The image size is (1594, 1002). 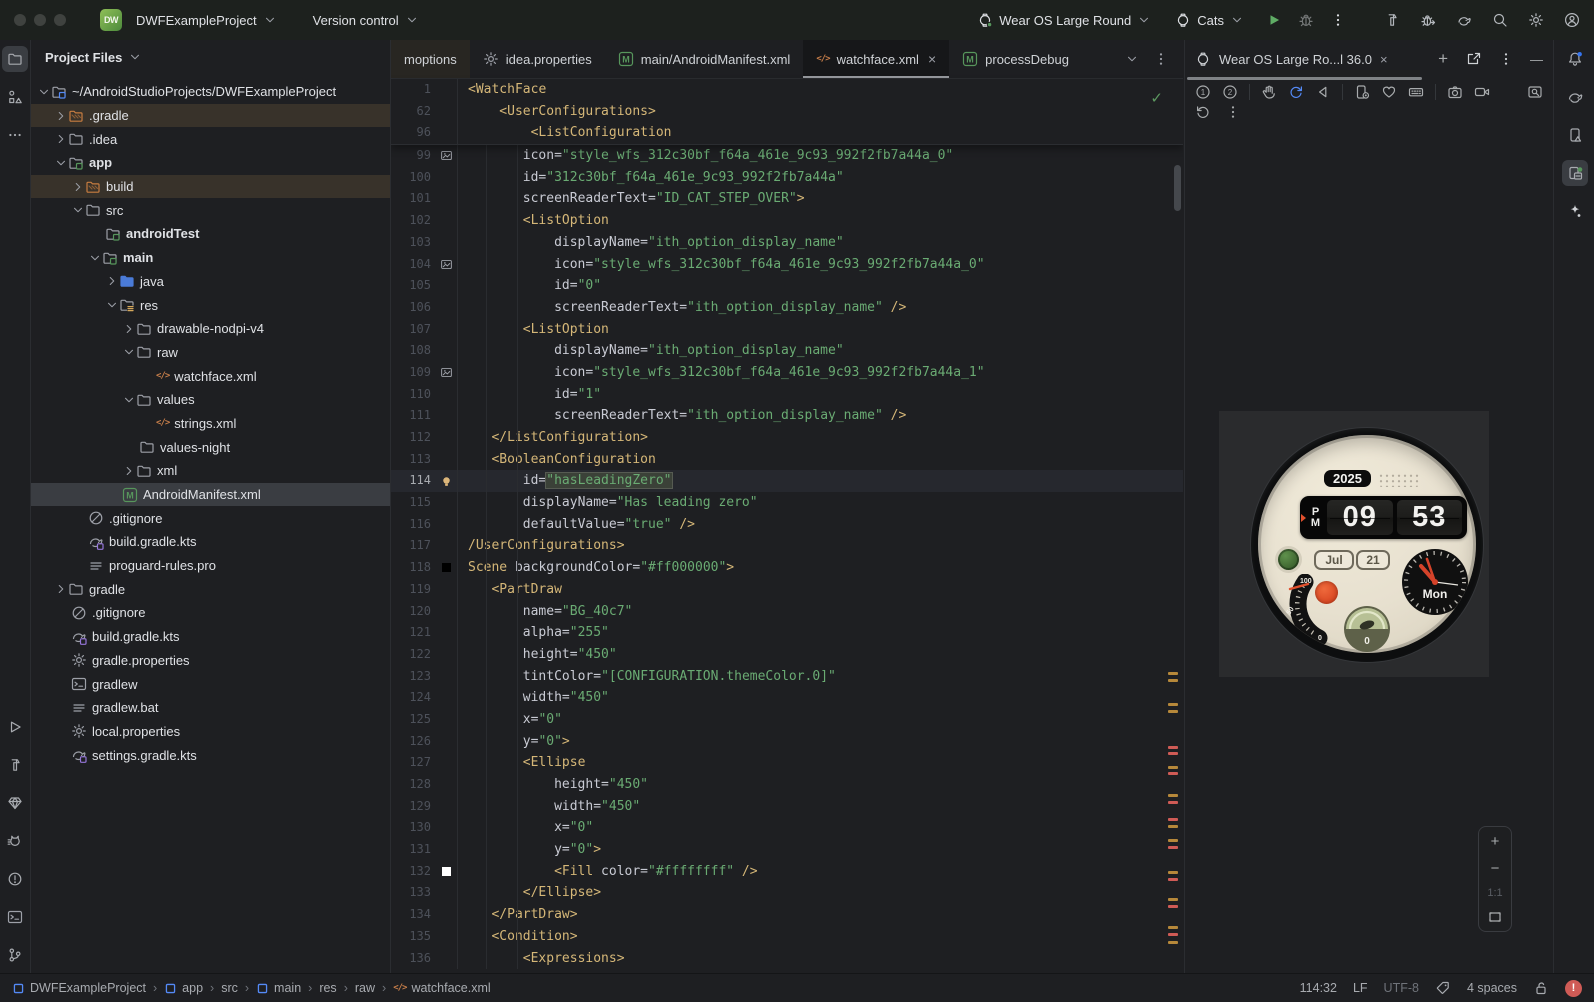 What do you see at coordinates (1575, 135) in the screenshot?
I see `tool-window-button-device-manager` at bounding box center [1575, 135].